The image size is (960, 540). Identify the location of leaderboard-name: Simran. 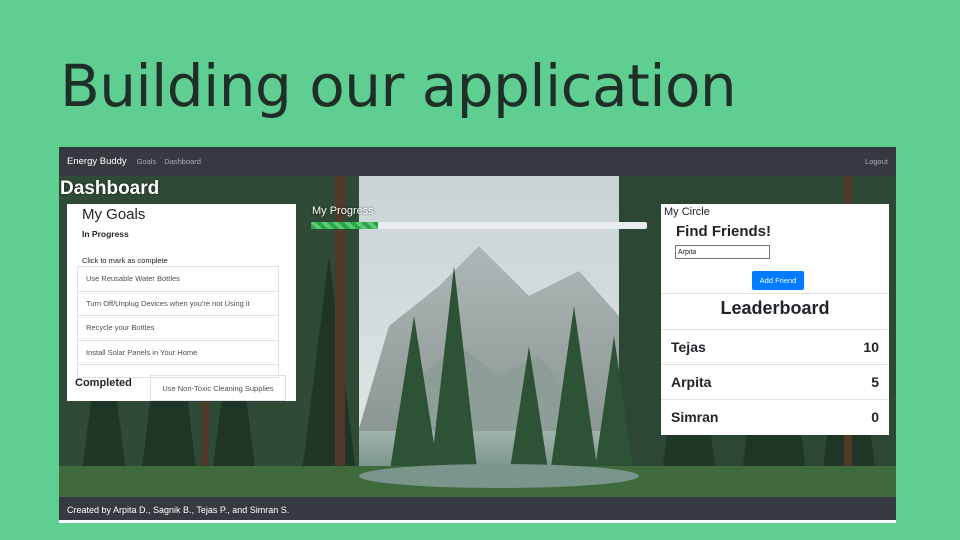
(695, 417).